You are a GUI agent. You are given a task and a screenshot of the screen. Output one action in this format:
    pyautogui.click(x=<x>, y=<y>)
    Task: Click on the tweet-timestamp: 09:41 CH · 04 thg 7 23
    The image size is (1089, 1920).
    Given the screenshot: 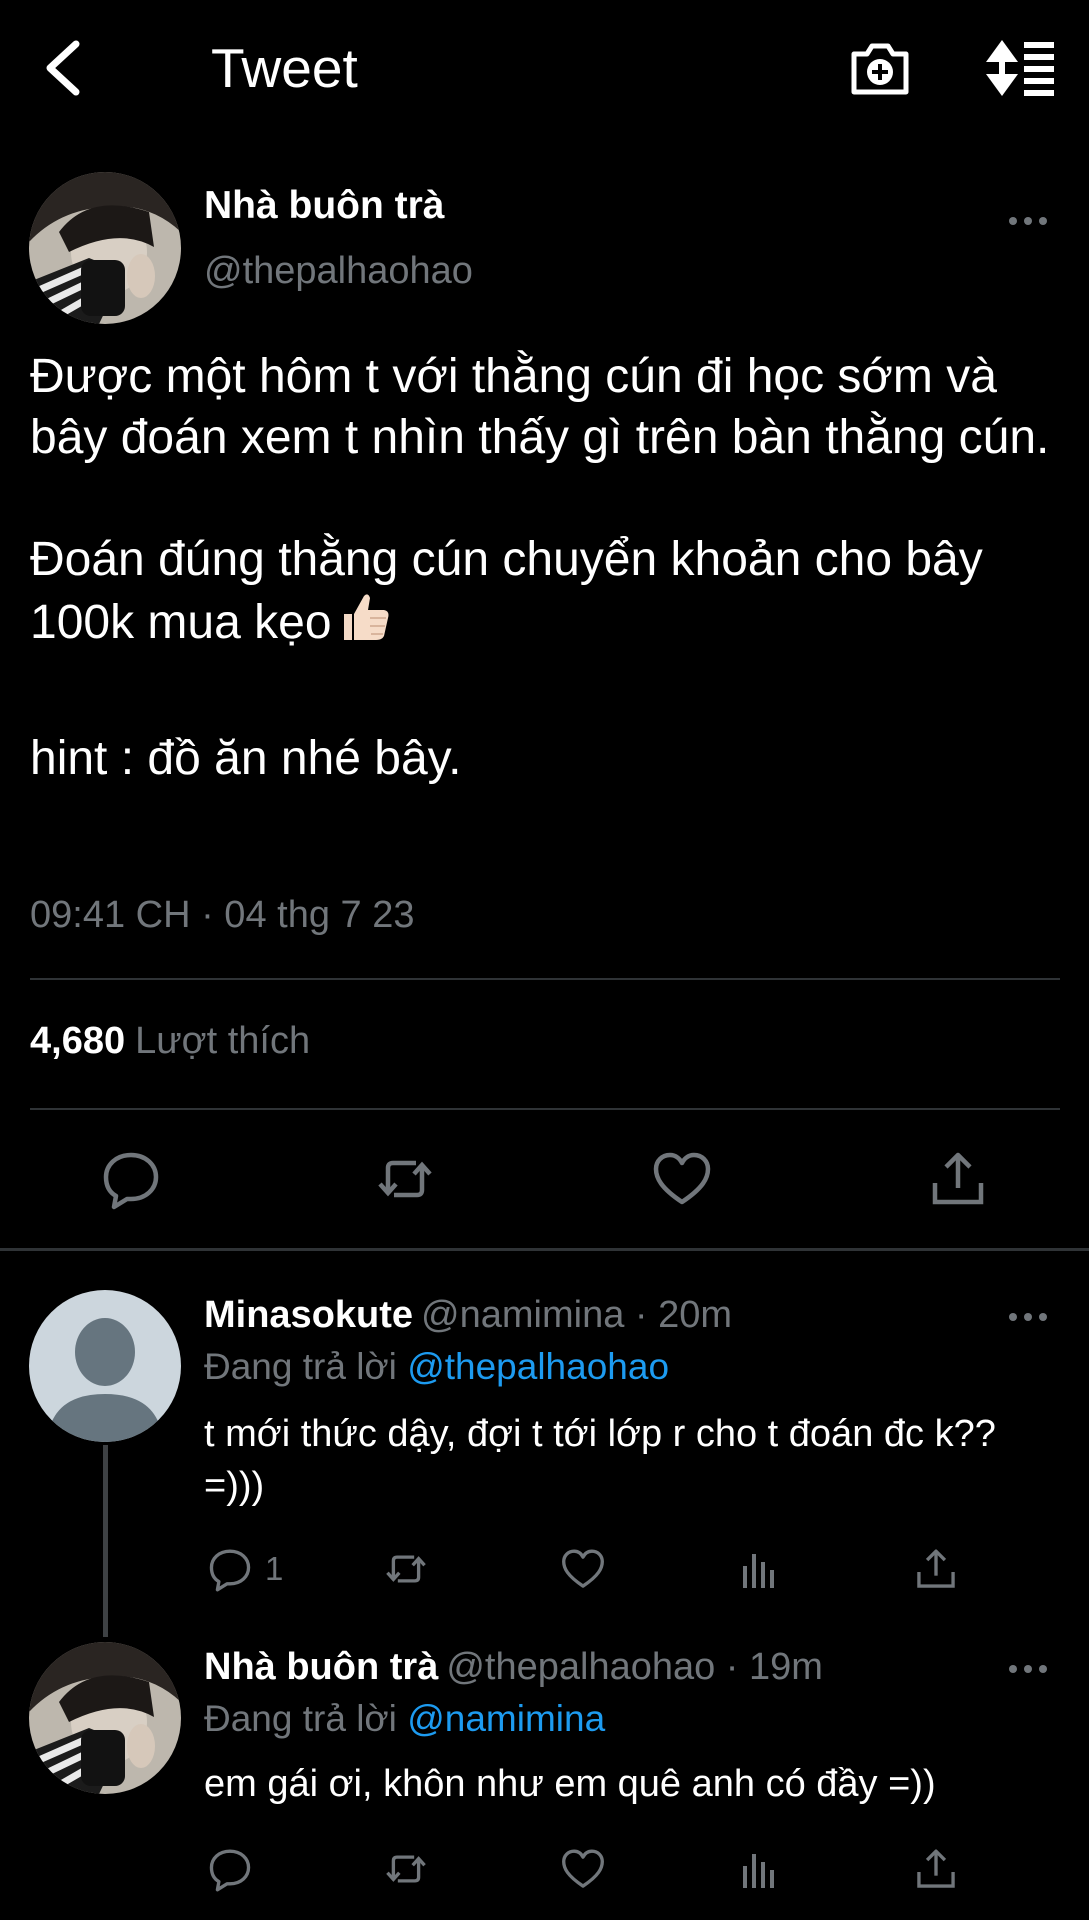 What is the action you would take?
    pyautogui.click(x=222, y=915)
    